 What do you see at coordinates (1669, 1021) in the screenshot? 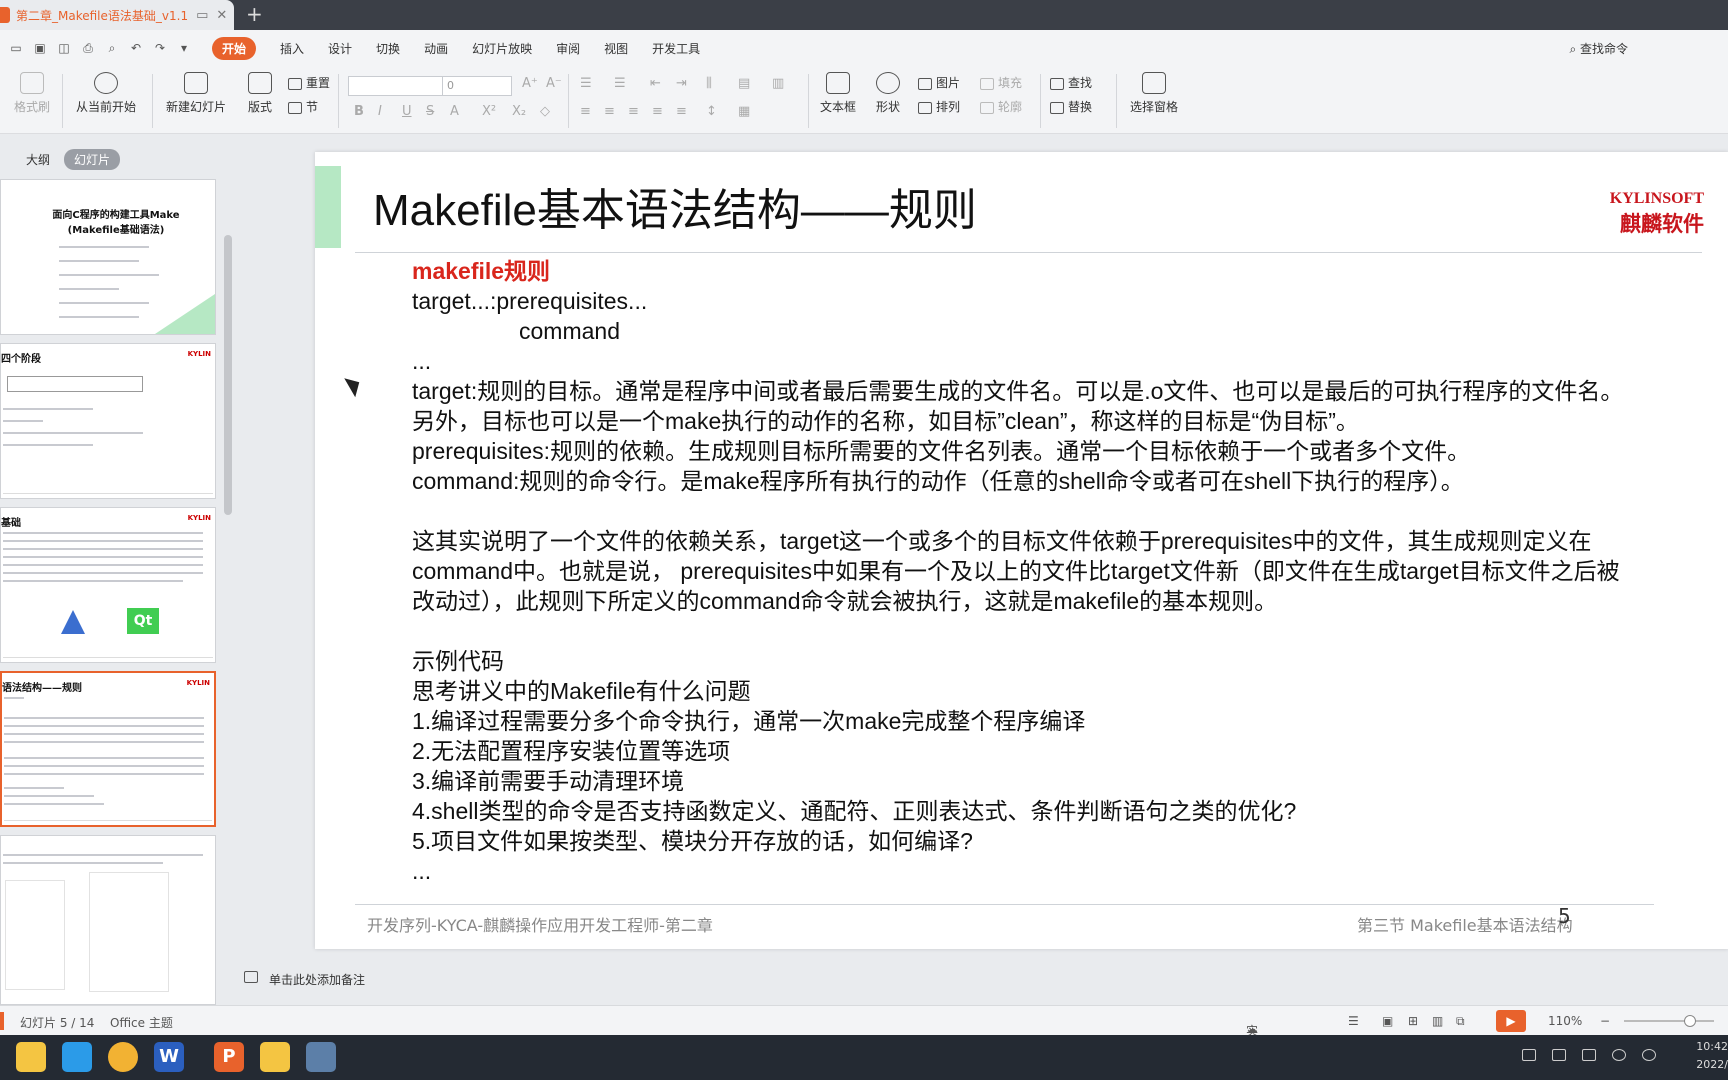
I see `zoom-slider` at bounding box center [1669, 1021].